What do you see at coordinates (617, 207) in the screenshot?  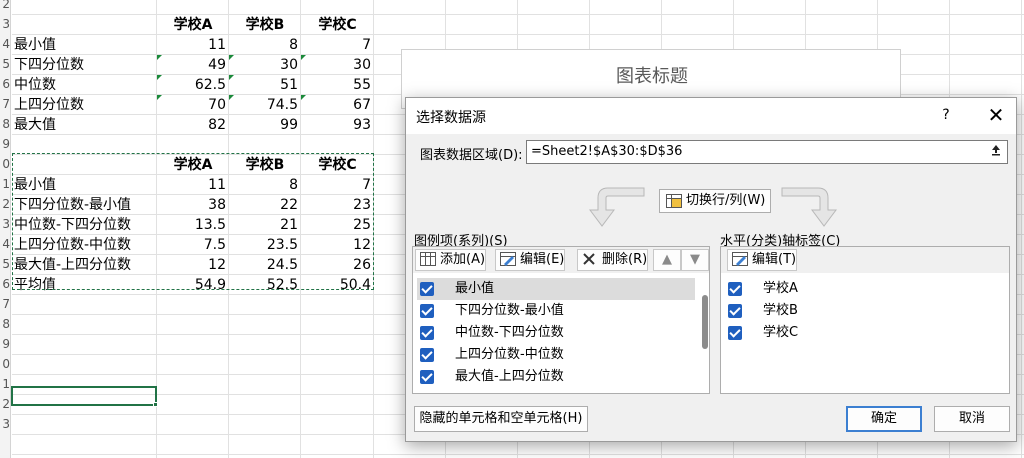 I see `swap-left-arrow-icon` at bounding box center [617, 207].